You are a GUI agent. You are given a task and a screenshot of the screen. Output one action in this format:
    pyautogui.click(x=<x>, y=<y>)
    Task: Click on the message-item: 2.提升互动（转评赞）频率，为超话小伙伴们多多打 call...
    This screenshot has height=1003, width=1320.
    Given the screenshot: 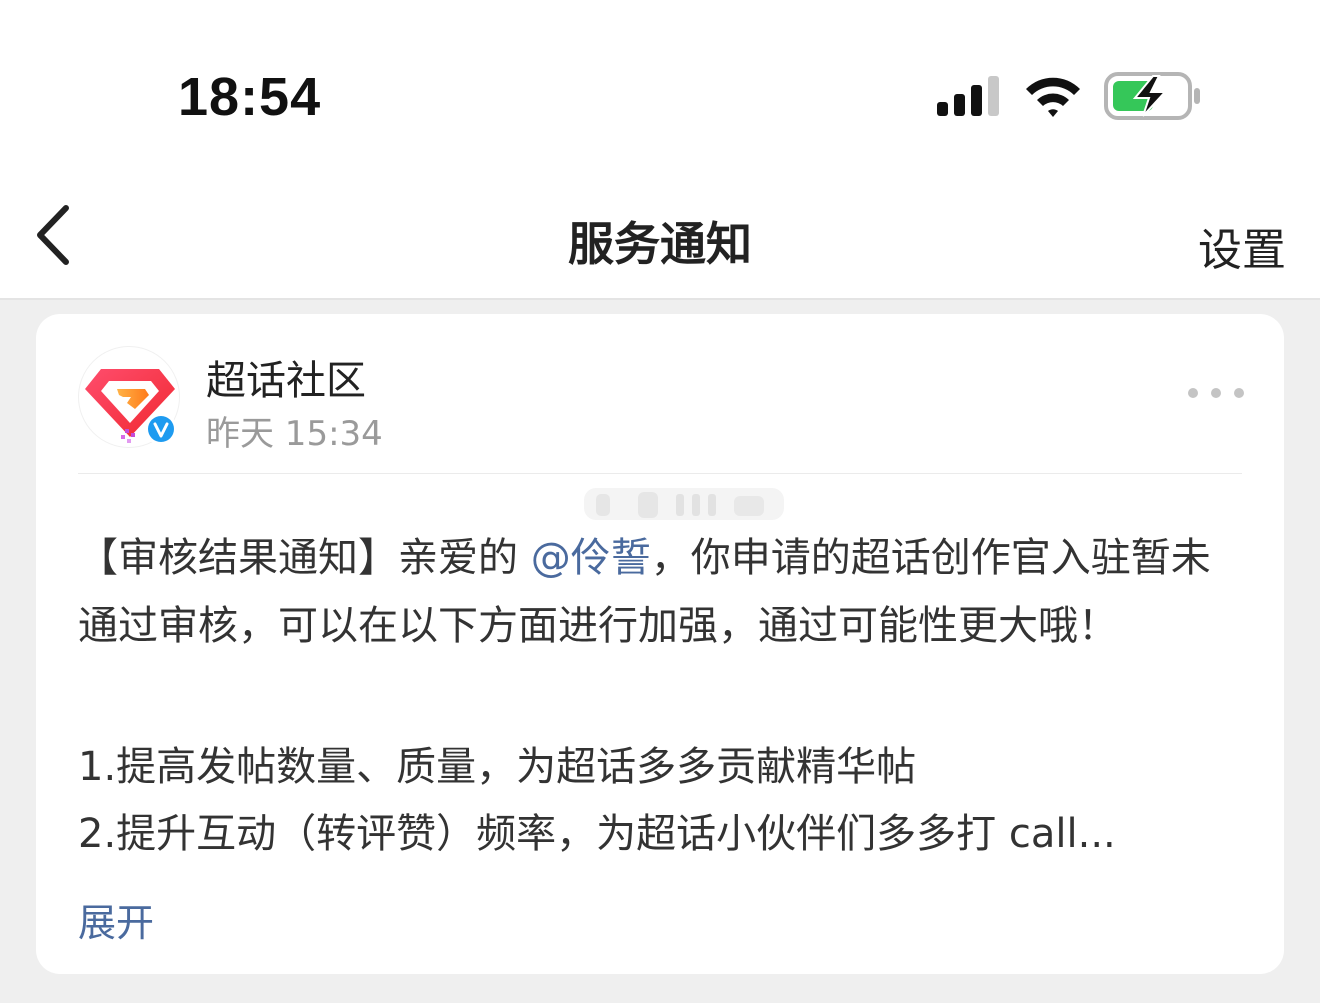 What is the action you would take?
    pyautogui.click(x=597, y=834)
    